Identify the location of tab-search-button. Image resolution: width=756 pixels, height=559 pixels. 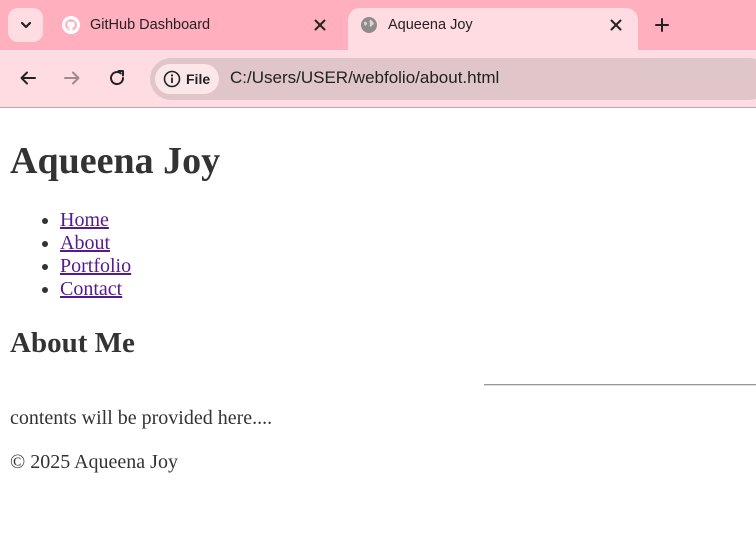
(25, 25).